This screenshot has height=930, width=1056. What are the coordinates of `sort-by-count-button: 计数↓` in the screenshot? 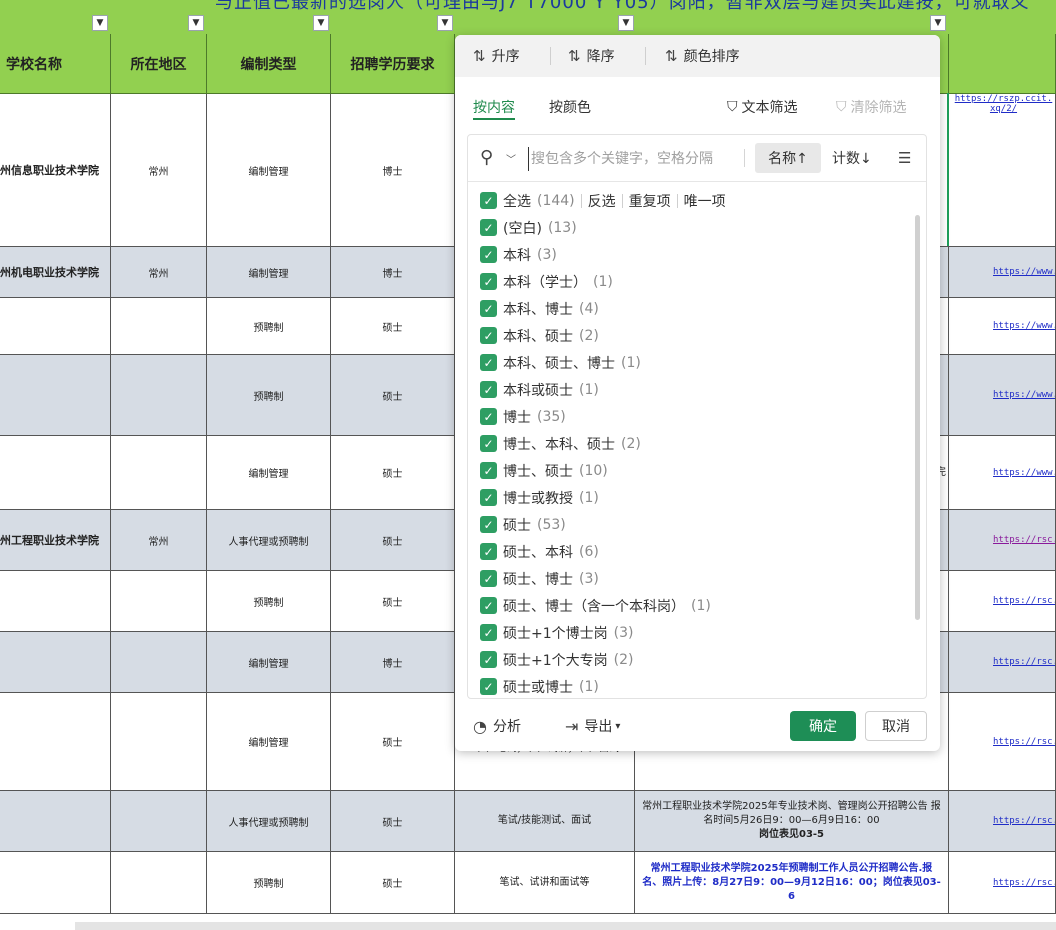 It's located at (852, 158).